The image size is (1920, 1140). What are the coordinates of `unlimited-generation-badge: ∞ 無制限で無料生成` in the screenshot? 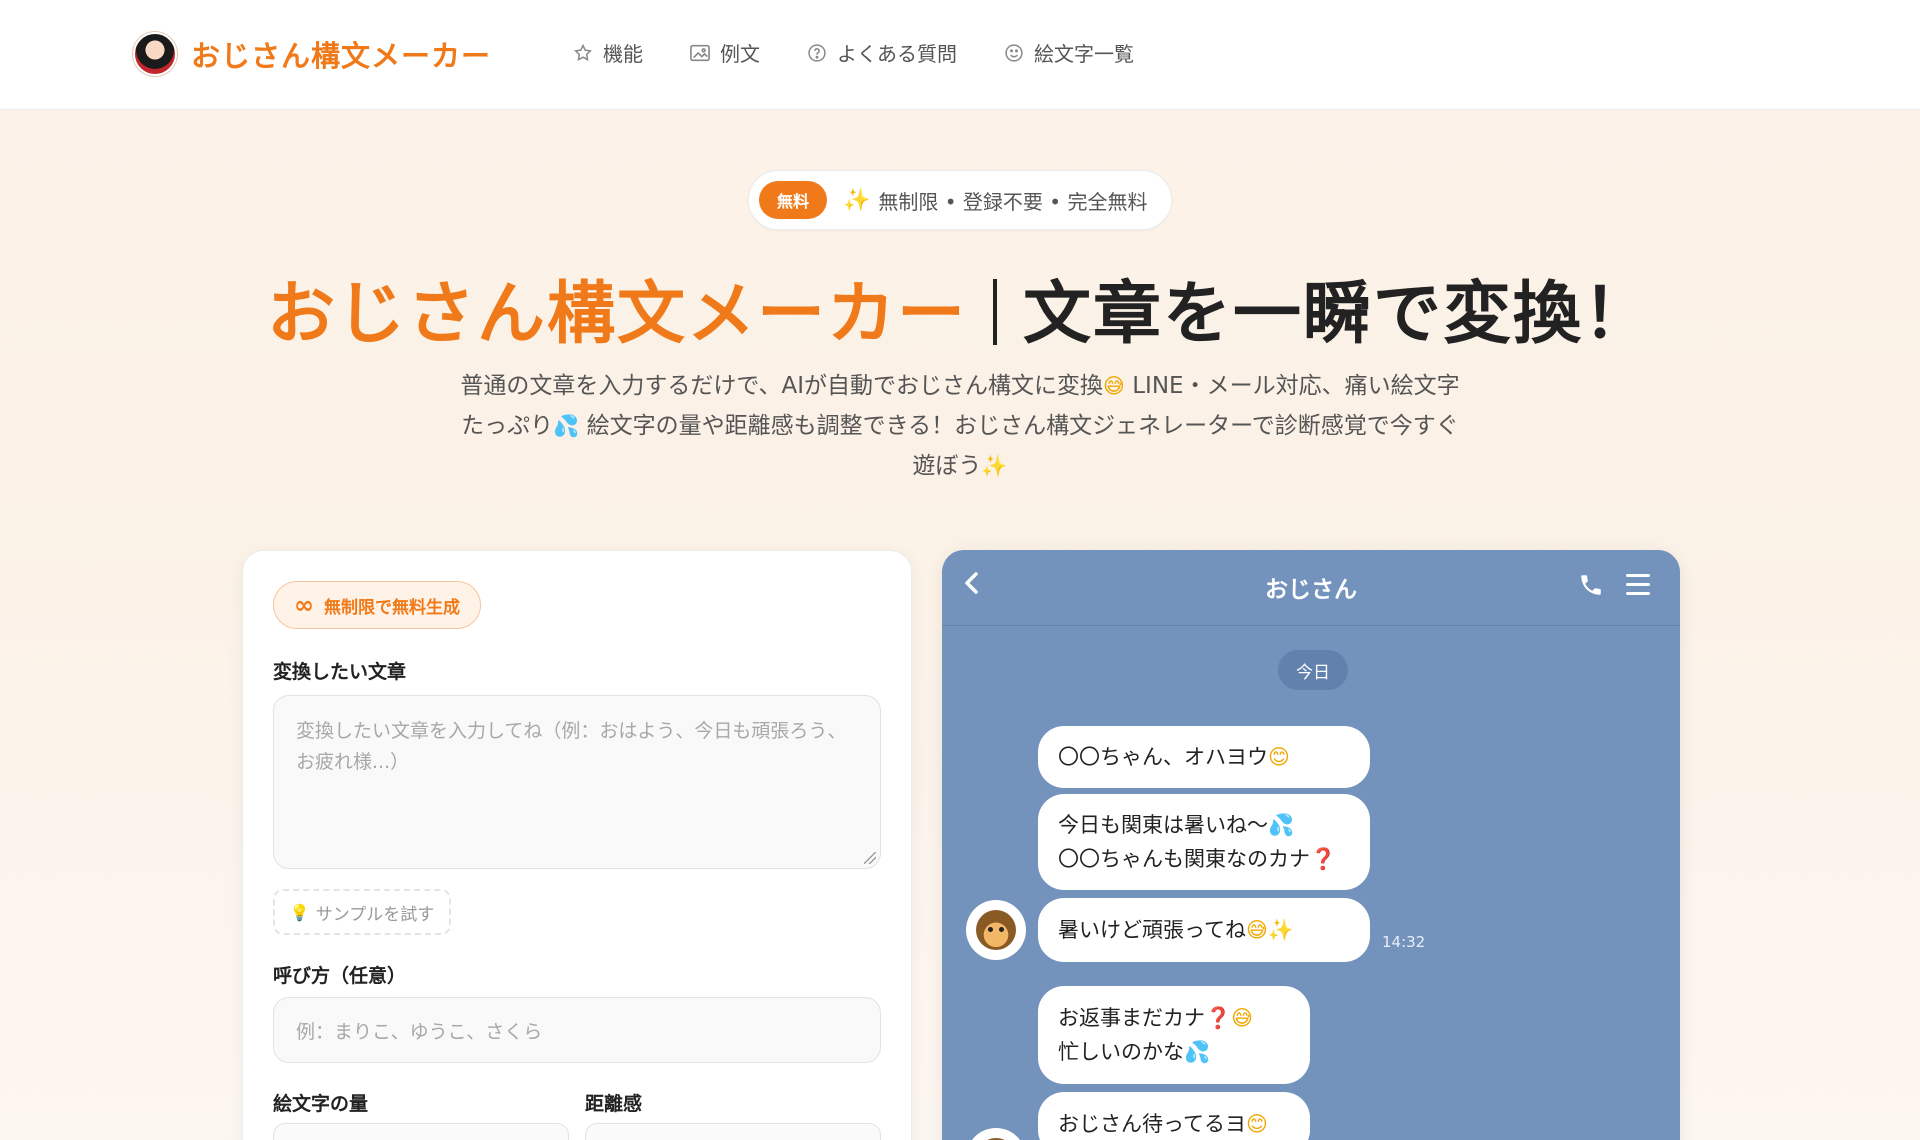 It's located at (377, 605).